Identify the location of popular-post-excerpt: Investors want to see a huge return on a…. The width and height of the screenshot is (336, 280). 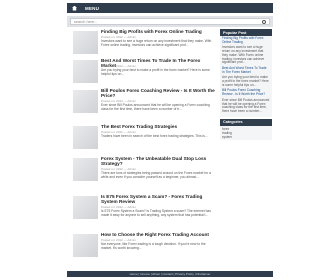
(243, 55).